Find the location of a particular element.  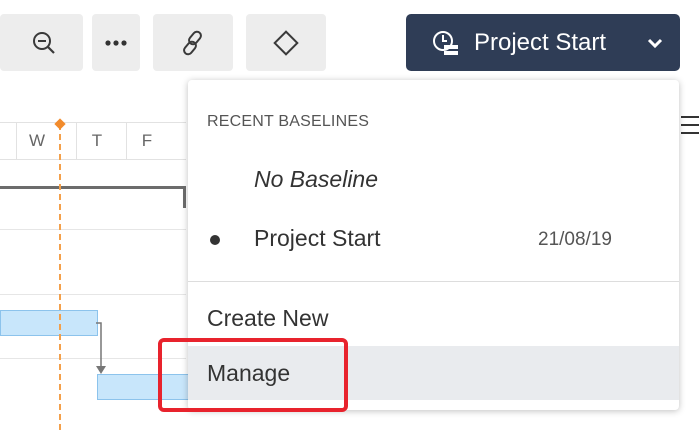

baseline-date: 21/08/19 is located at coordinates (575, 239).